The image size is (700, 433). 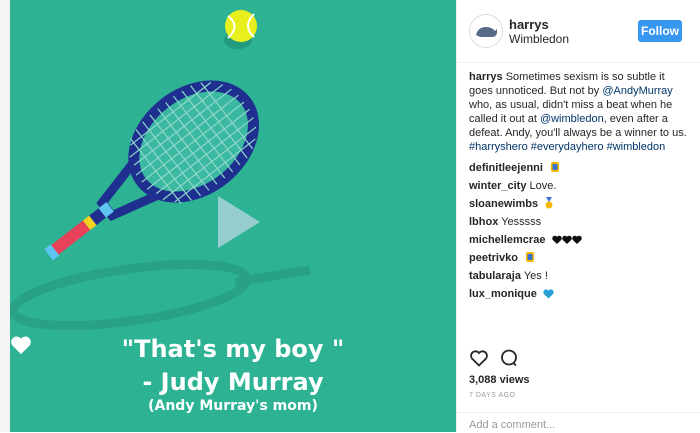 What do you see at coordinates (566, 239) in the screenshot?
I see `black-hearts-icon` at bounding box center [566, 239].